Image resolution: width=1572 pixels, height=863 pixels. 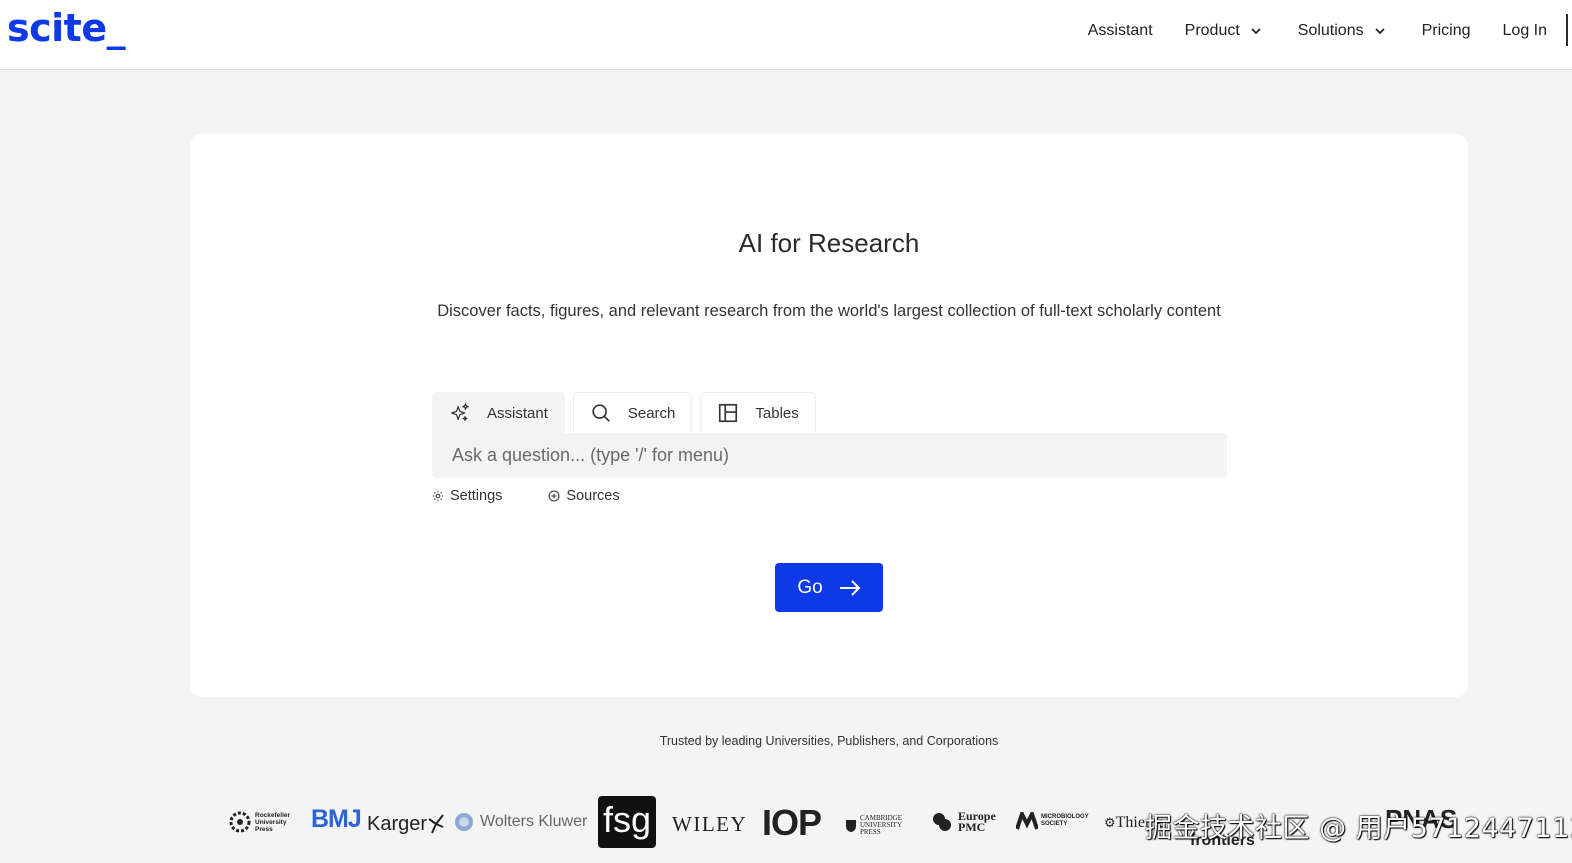 I want to click on wolters-text: Wolters Kluwer, so click(x=534, y=821).